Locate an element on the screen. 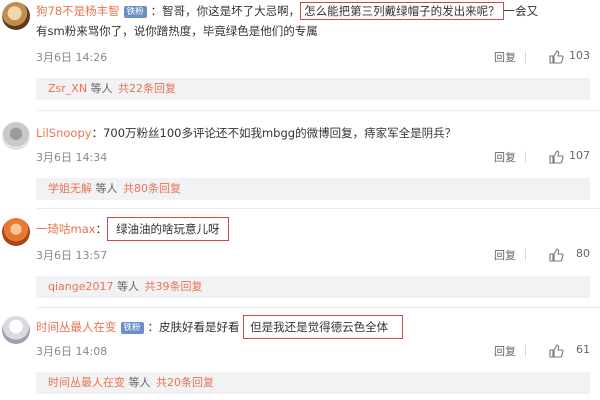  timestamp: 3月6日 14:26 is located at coordinates (72, 57).